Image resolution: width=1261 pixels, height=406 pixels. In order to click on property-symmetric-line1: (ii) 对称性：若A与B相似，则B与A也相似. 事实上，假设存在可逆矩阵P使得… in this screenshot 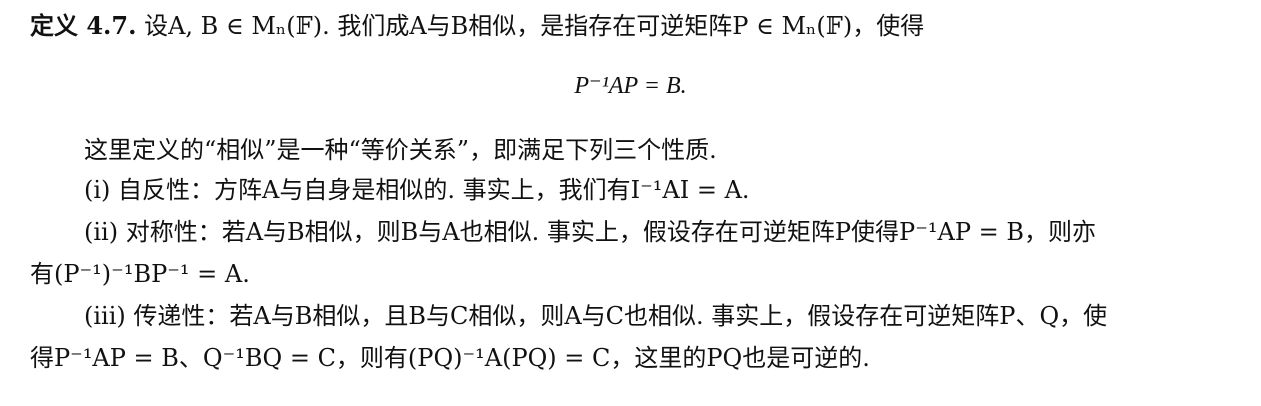, I will do `click(590, 232)`.